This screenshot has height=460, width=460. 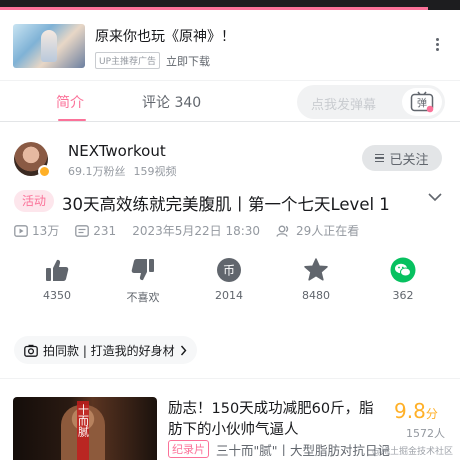 I want to click on danmaku-placeholder: 点我发弹幕, so click(x=344, y=105).